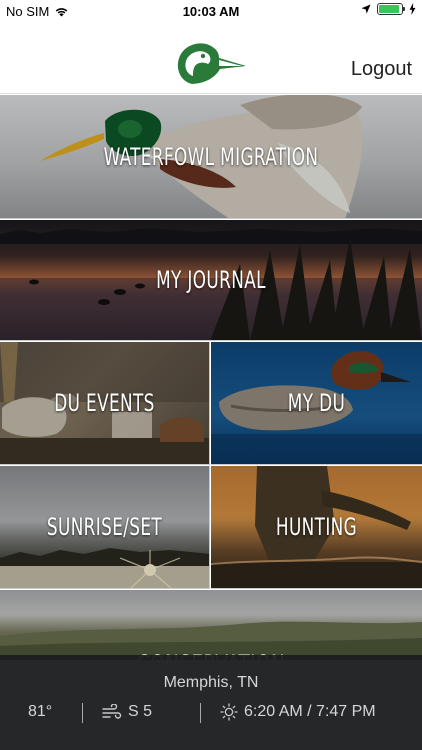  I want to click on tile-label-my-journal: MY JOURNAL, so click(211, 280).